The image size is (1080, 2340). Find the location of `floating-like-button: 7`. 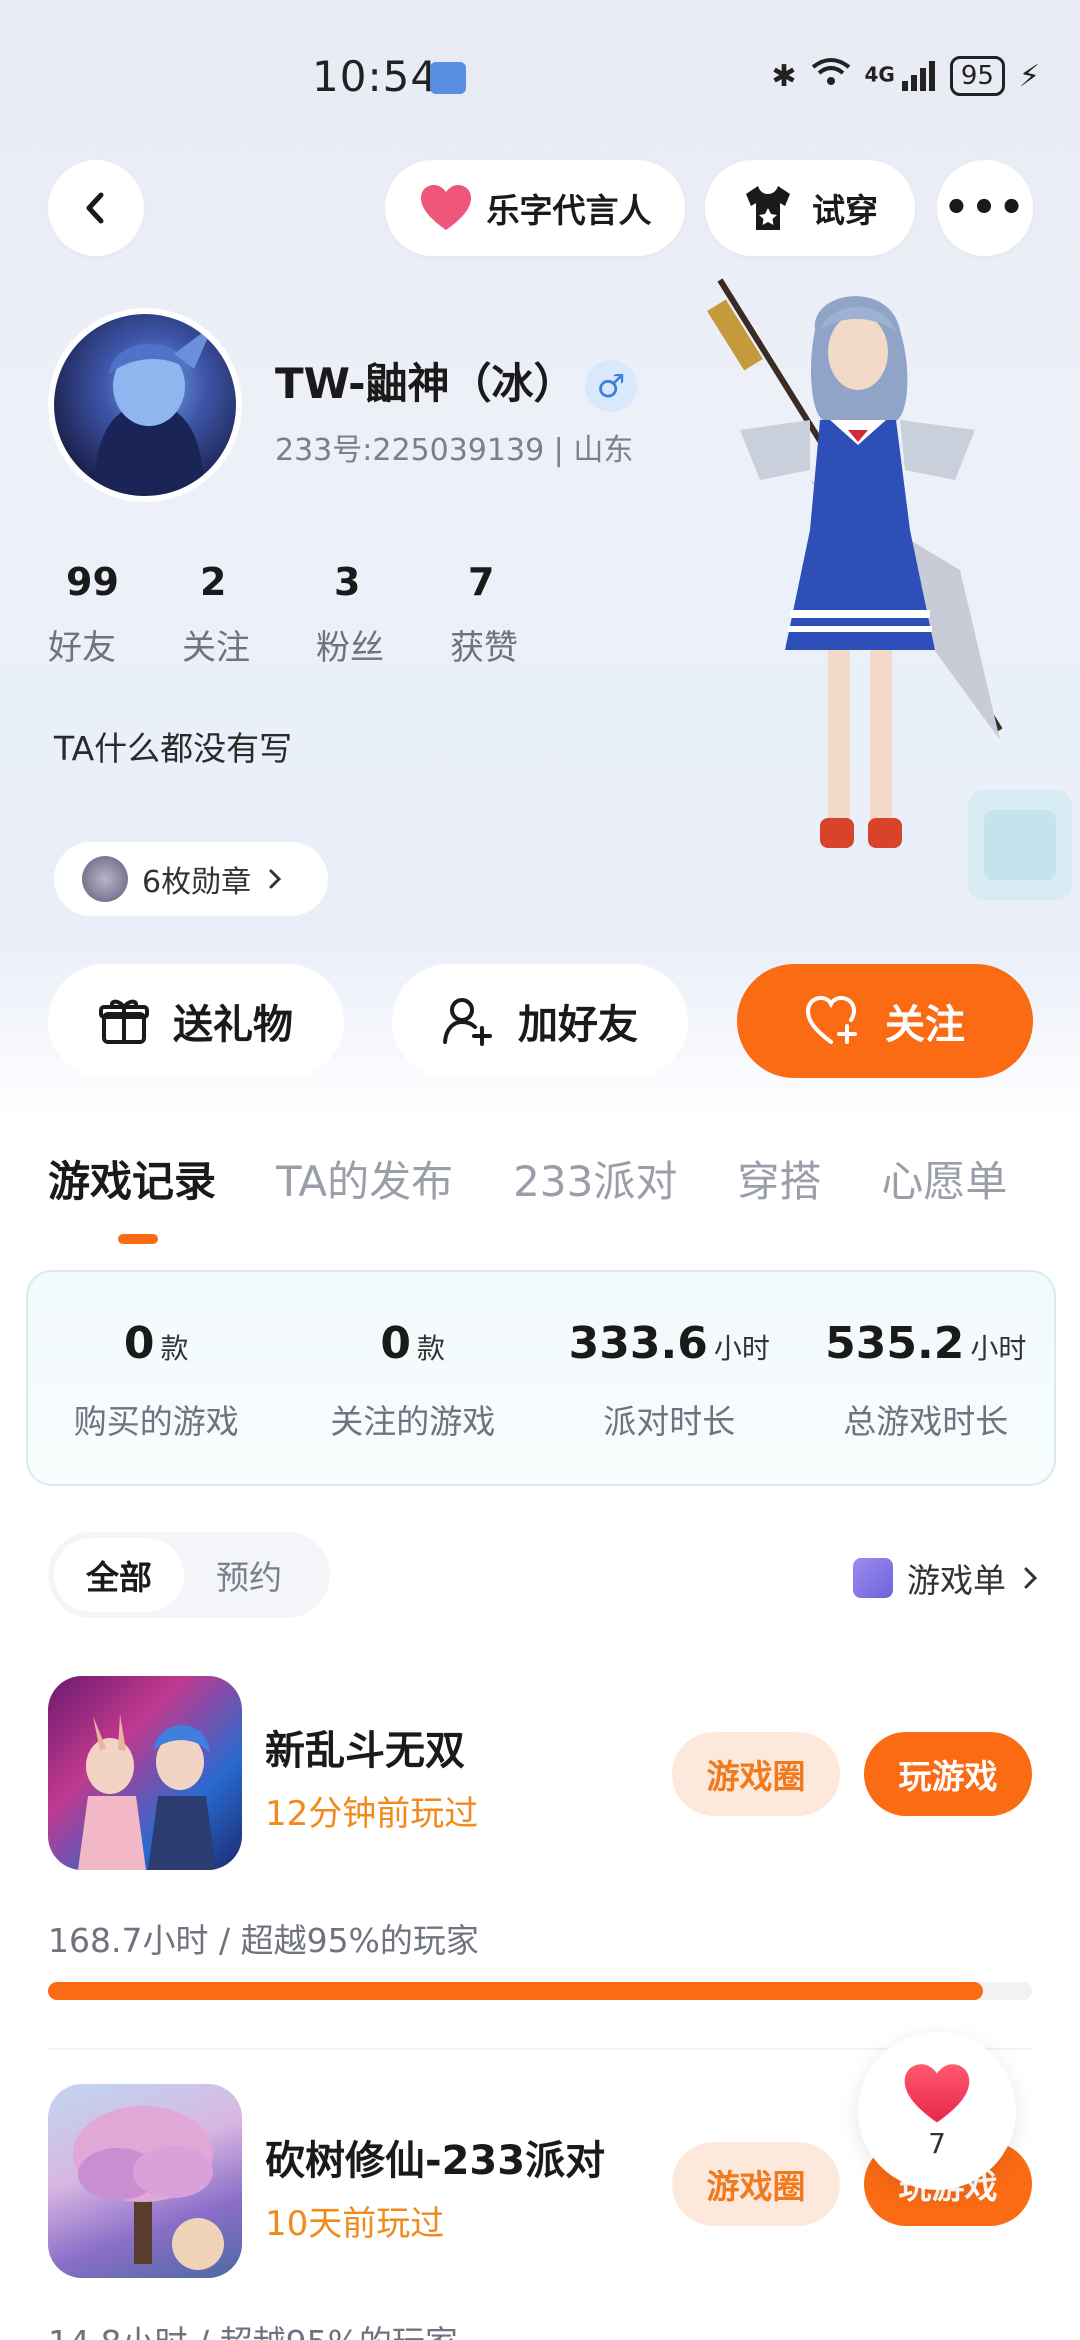

floating-like-button: 7 is located at coordinates (937, 2111).